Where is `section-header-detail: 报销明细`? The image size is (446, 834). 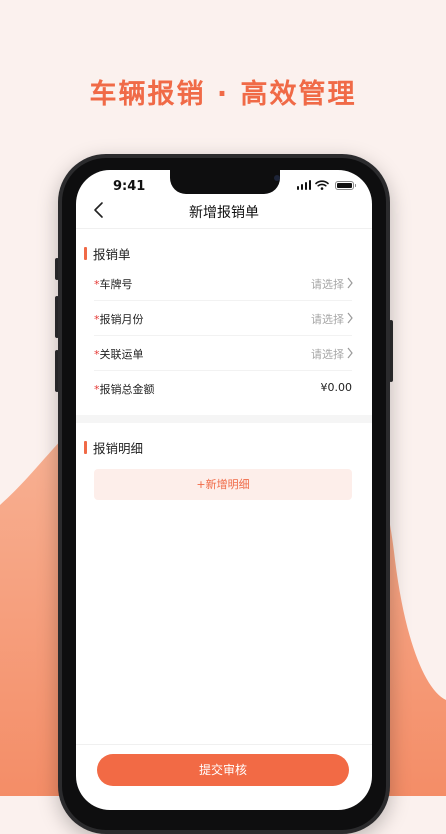
section-header-detail: 报销明细 is located at coordinates (113, 447).